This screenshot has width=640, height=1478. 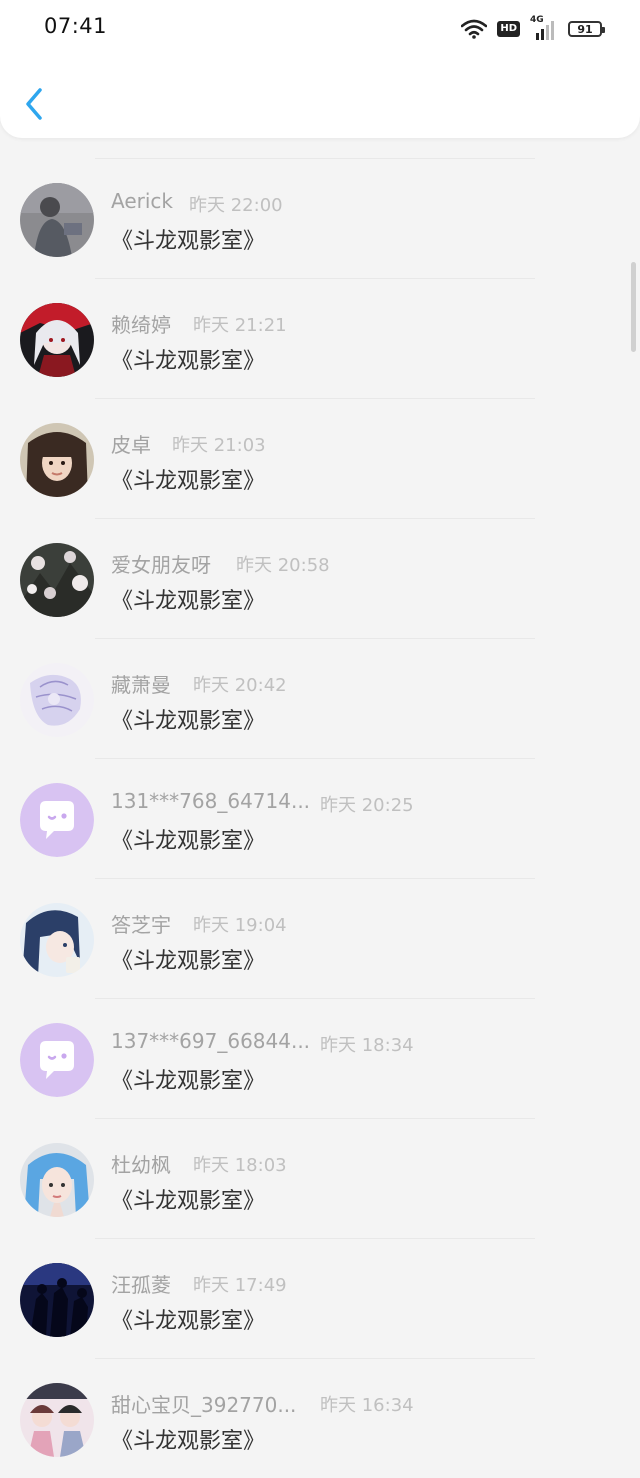 What do you see at coordinates (508, 29) in the screenshot?
I see `hd-badge: HD` at bounding box center [508, 29].